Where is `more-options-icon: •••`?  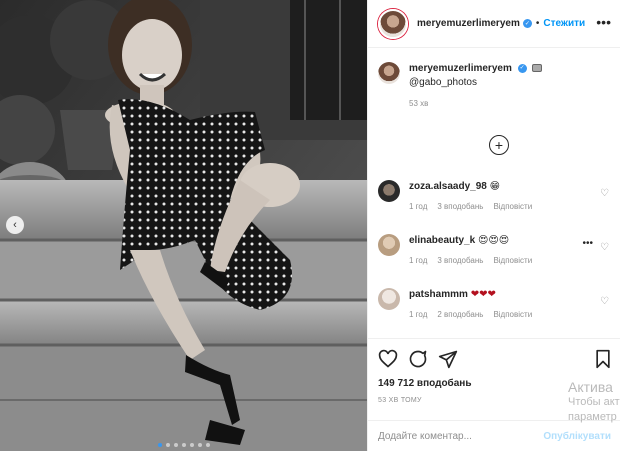
more-options-icon: ••• is located at coordinates (603, 22).